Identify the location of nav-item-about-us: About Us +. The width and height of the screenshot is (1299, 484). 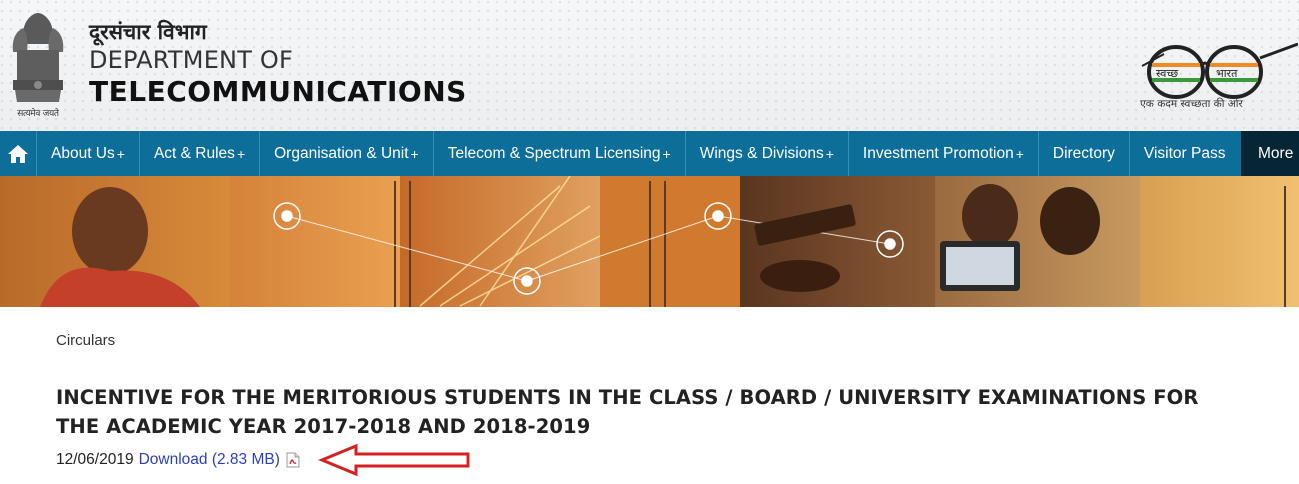
(88, 153).